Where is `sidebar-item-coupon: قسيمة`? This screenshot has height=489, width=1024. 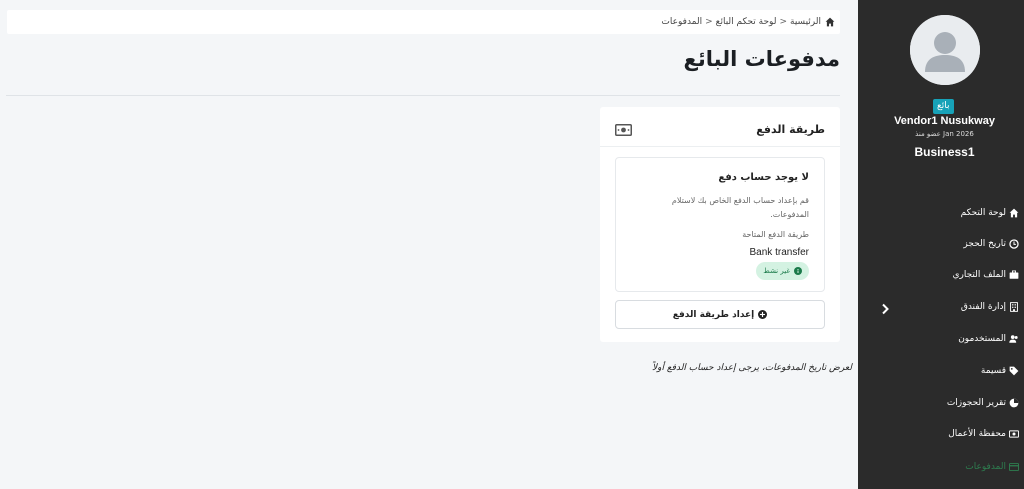 sidebar-item-coupon: قسيمة is located at coordinates (1000, 371).